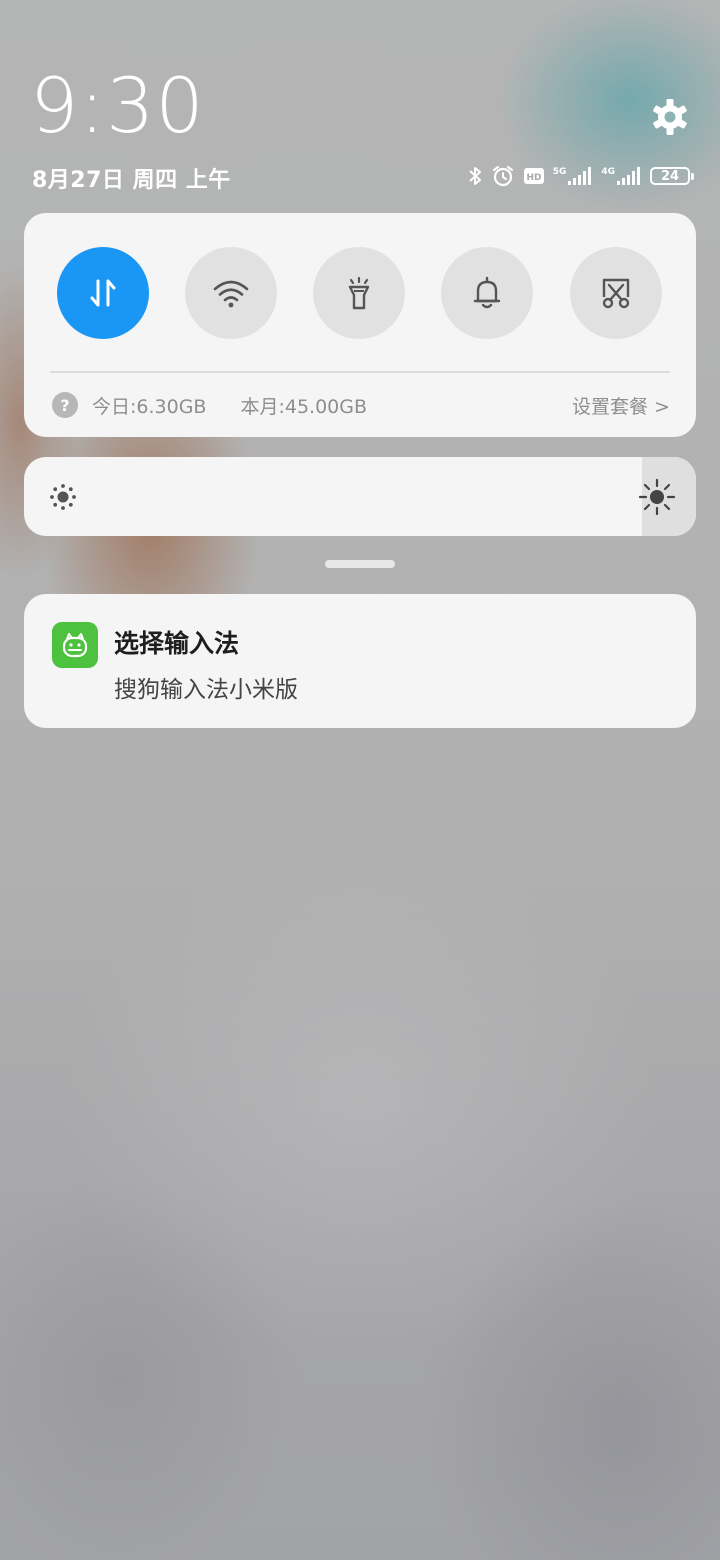 The height and width of the screenshot is (1560, 720). I want to click on brightness-high-icon, so click(657, 499).